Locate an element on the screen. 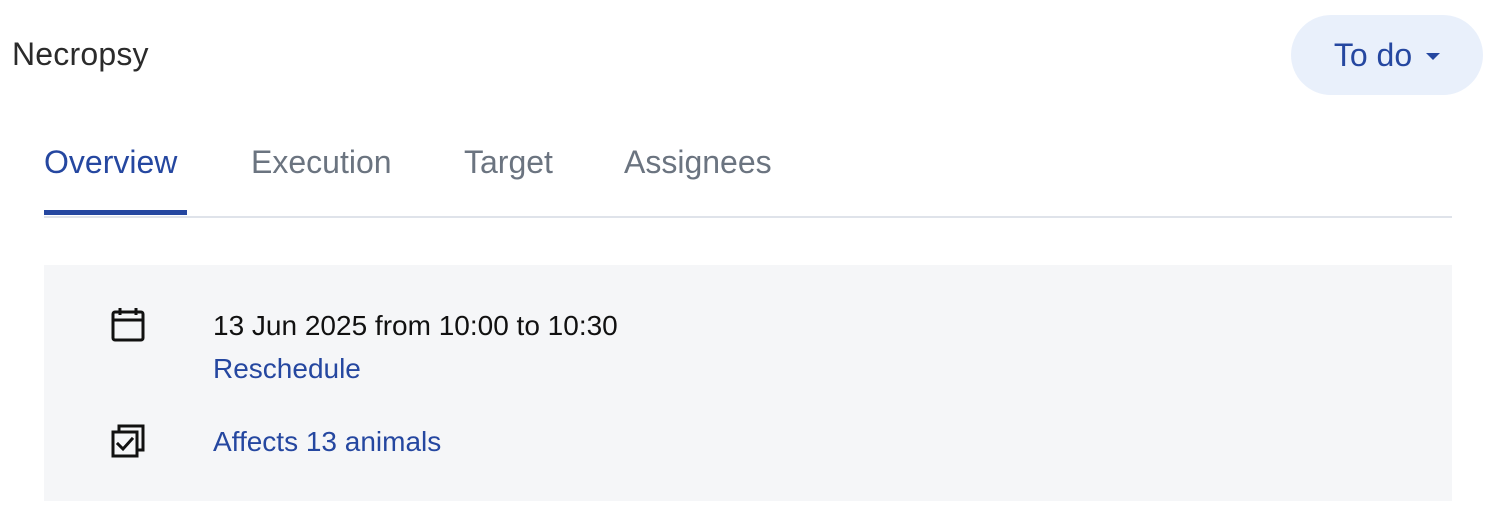 The image size is (1508, 524). tab-assignees: Assignees is located at coordinates (698, 162).